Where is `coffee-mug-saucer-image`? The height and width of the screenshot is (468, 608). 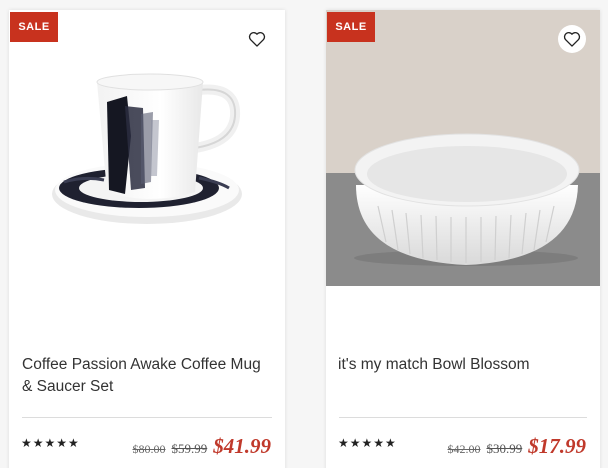 coffee-mug-saucer-image is located at coordinates (147, 148).